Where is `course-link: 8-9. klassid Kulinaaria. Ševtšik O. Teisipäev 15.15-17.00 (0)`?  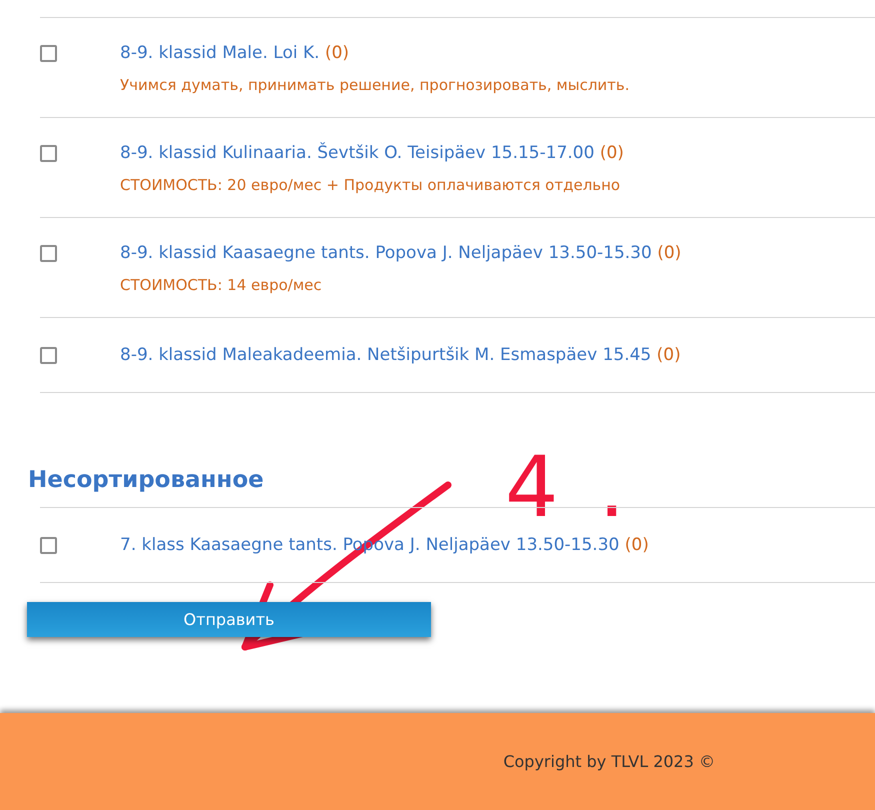 course-link: 8-9. klassid Kulinaaria. Ševtšik O. Teisipäev 15.15-17.00 (0) is located at coordinates (372, 153).